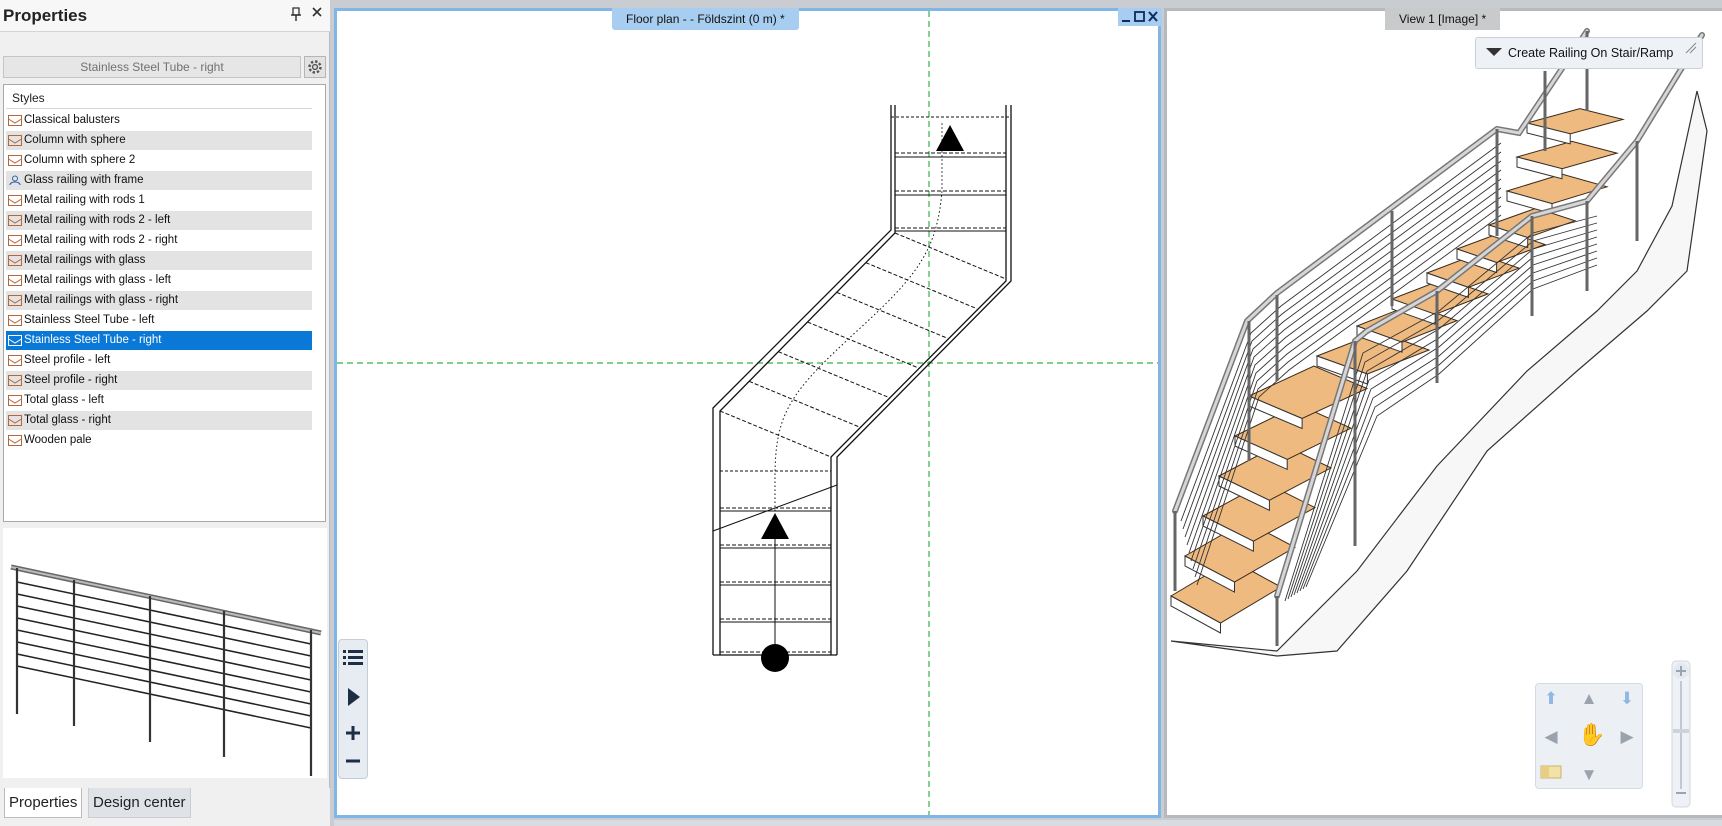 This screenshot has width=1722, height=826. What do you see at coordinates (159, 260) in the screenshot?
I see `style-list-item: Metal railings with glass` at bounding box center [159, 260].